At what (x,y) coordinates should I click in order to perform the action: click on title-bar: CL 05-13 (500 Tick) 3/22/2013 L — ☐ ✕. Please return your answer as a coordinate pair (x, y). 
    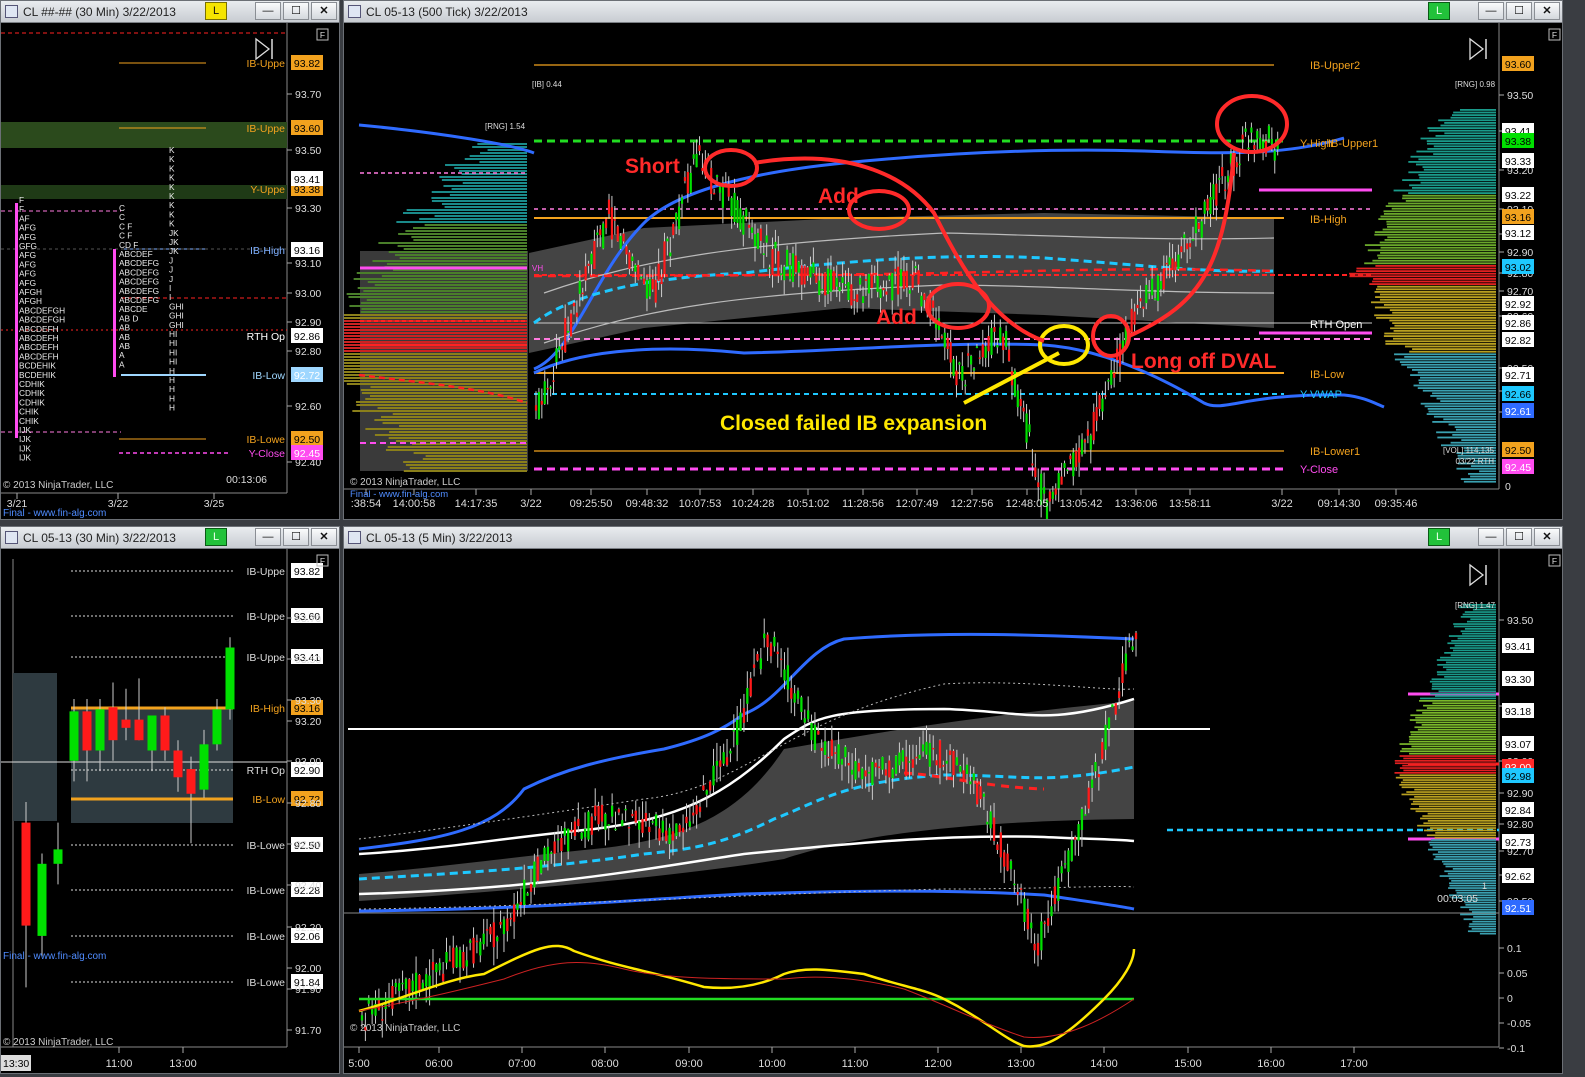
    Looking at the image, I should click on (953, 12).